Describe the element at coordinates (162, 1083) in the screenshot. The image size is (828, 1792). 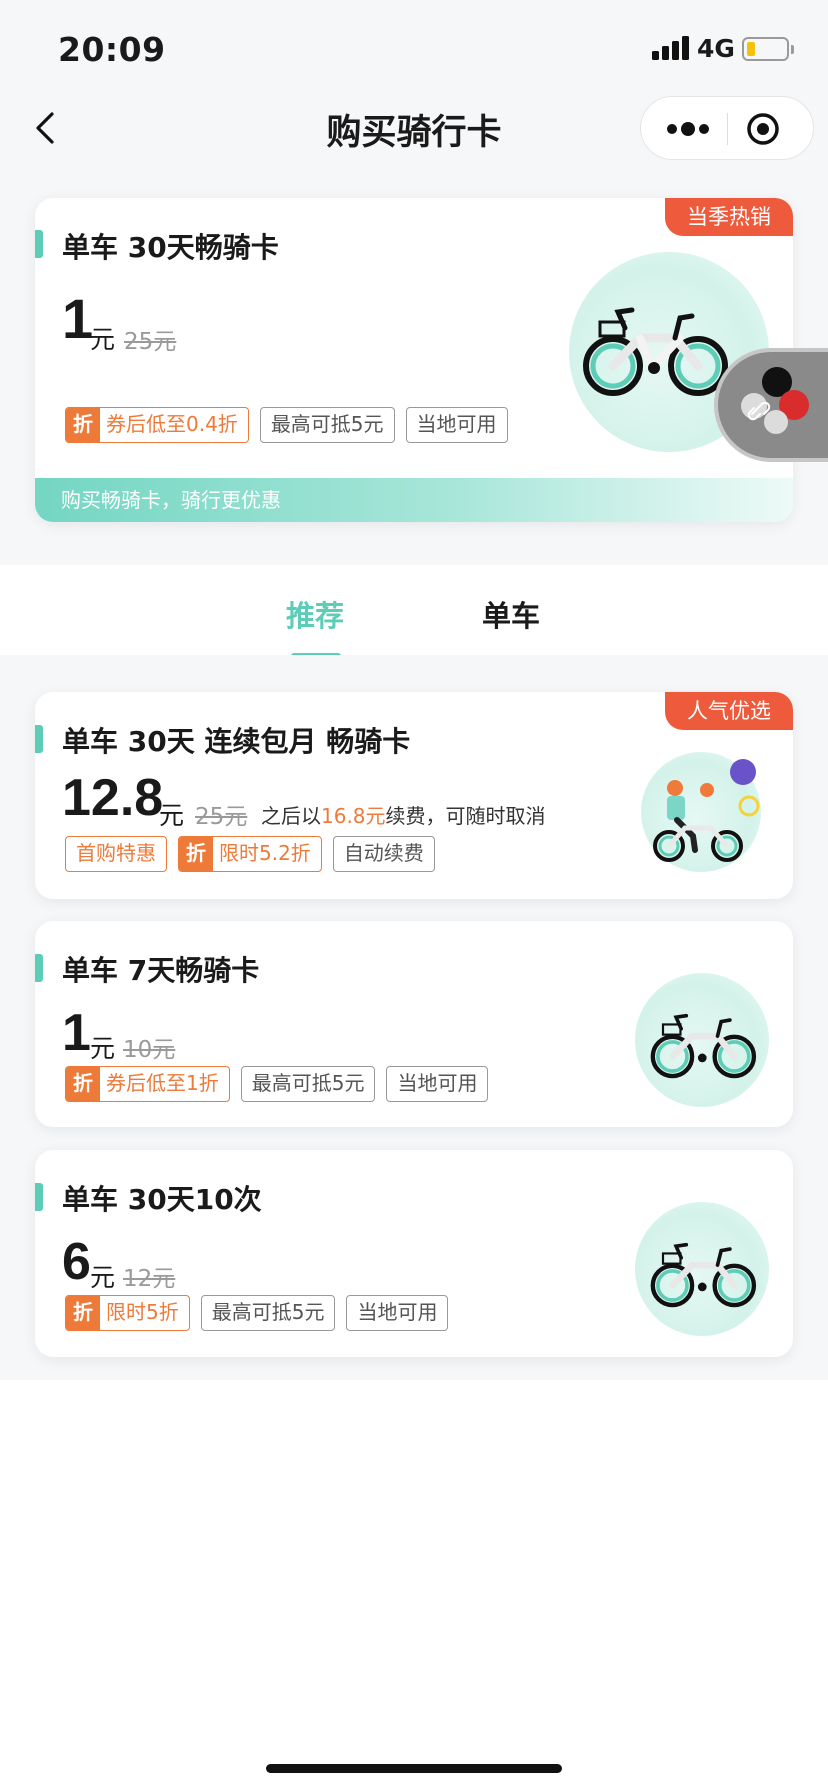
I see `discount-tag-label: 券后低至1折` at that location.